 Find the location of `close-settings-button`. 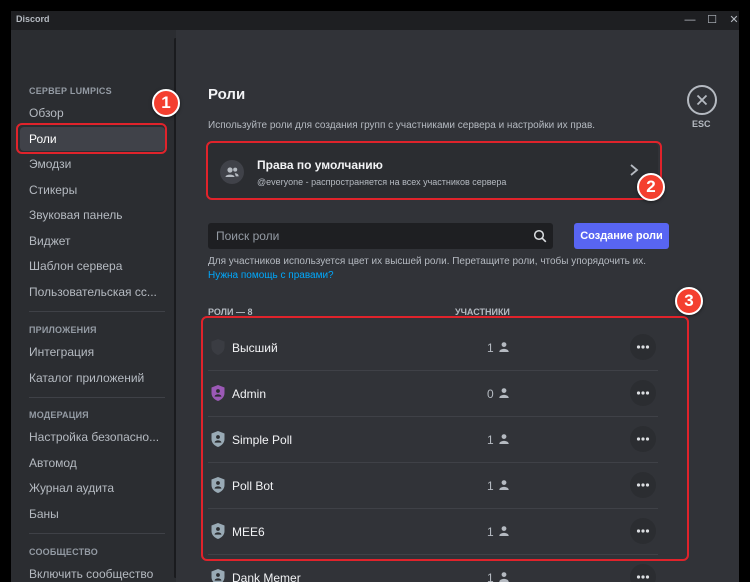

close-settings-button is located at coordinates (702, 100).